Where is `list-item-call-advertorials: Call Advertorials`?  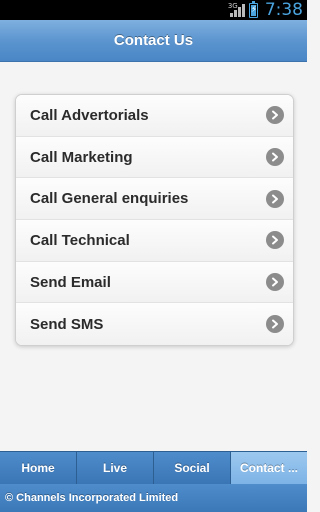
list-item-call-advertorials: Call Advertorials is located at coordinates (154, 116).